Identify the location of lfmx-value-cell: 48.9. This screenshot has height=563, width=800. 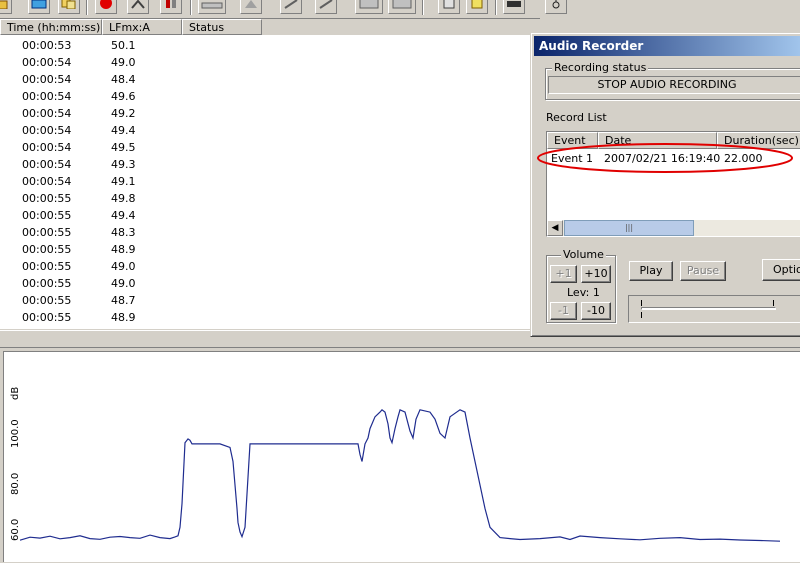
(123, 249).